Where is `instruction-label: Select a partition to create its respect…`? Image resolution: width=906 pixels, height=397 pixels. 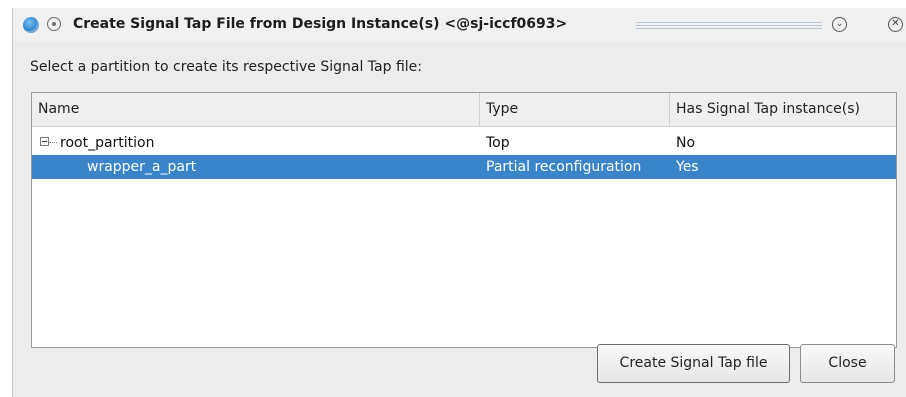
instruction-label: Select a partition to create its respect… is located at coordinates (226, 67).